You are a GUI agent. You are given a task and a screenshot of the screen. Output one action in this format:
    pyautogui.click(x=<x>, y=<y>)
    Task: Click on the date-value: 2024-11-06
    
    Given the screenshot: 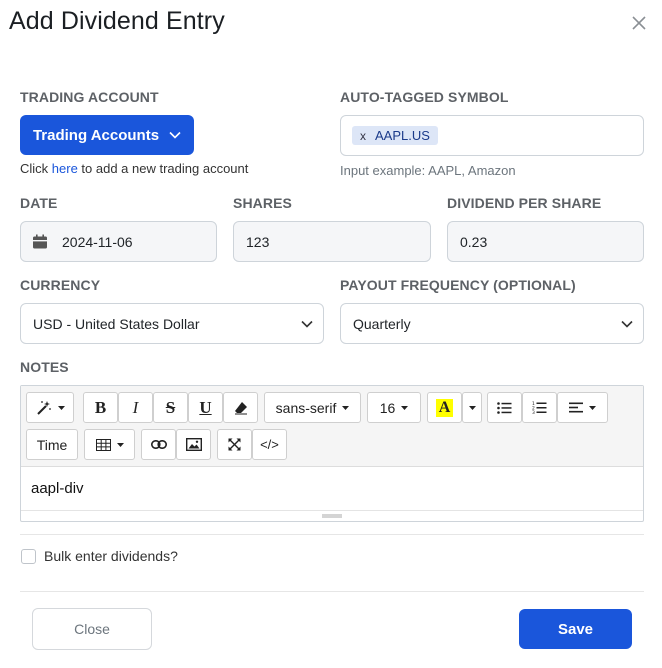 What is the action you would take?
    pyautogui.click(x=97, y=241)
    